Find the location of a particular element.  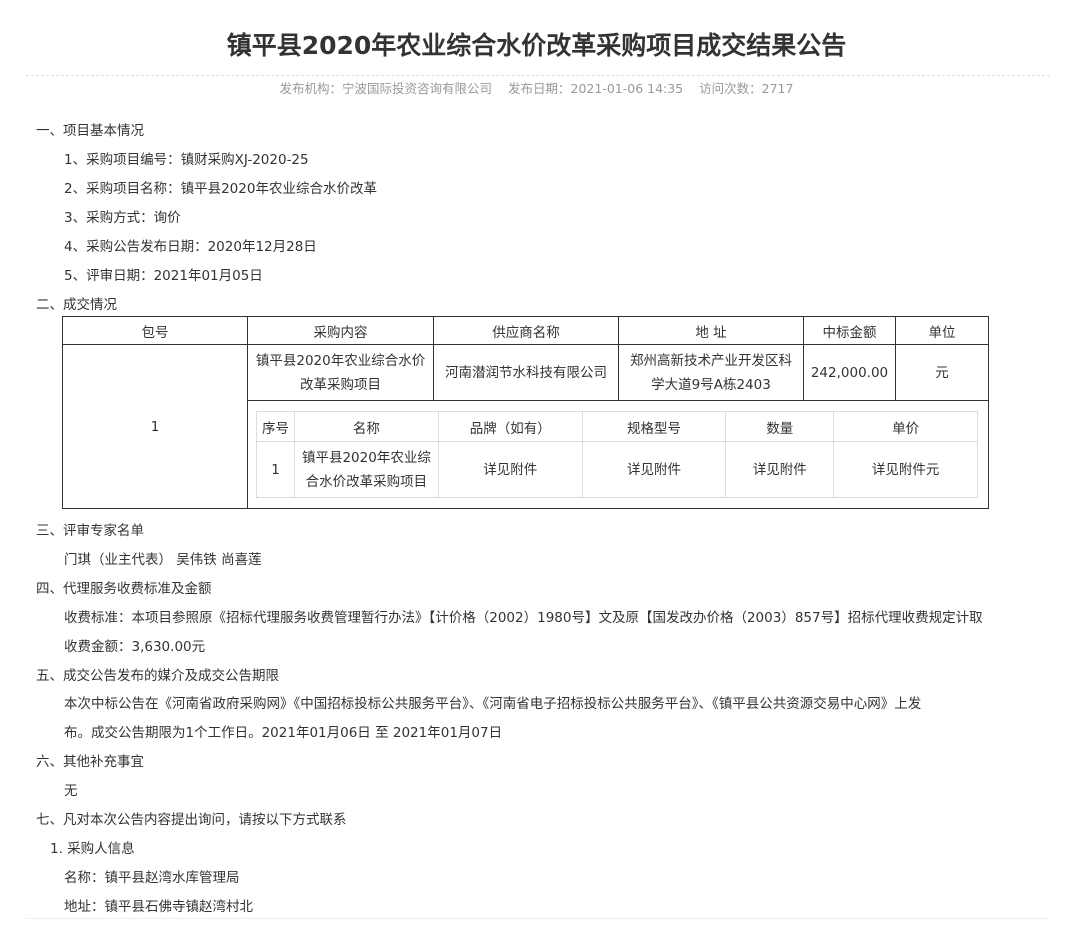

expert-list: 门琪（业主代表） 吴伟铁 尚喜莲 is located at coordinates (163, 560).